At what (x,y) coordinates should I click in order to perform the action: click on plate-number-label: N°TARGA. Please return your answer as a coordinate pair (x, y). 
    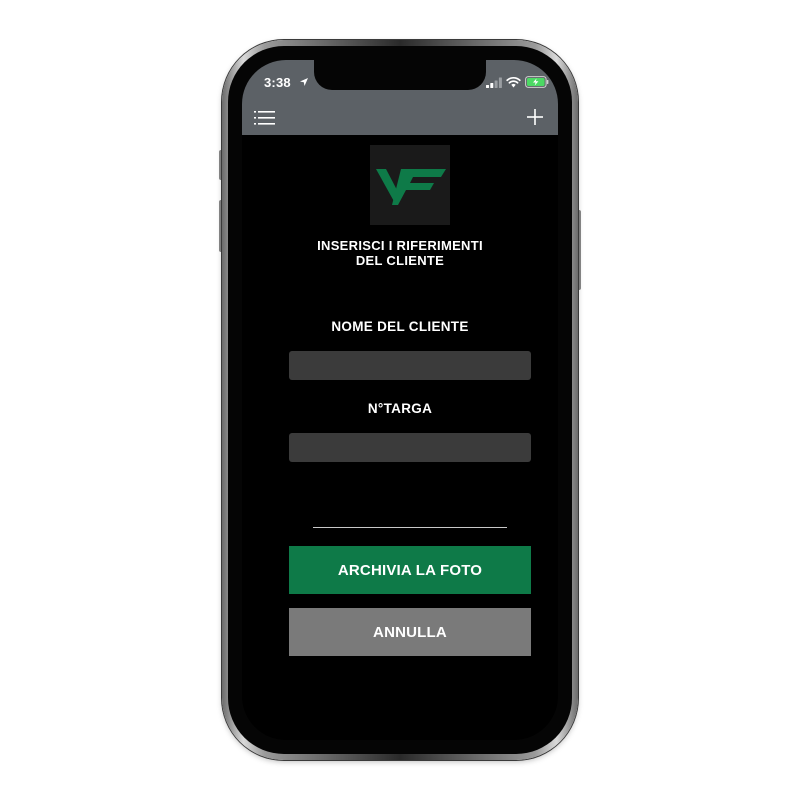
    Looking at the image, I should click on (400, 408).